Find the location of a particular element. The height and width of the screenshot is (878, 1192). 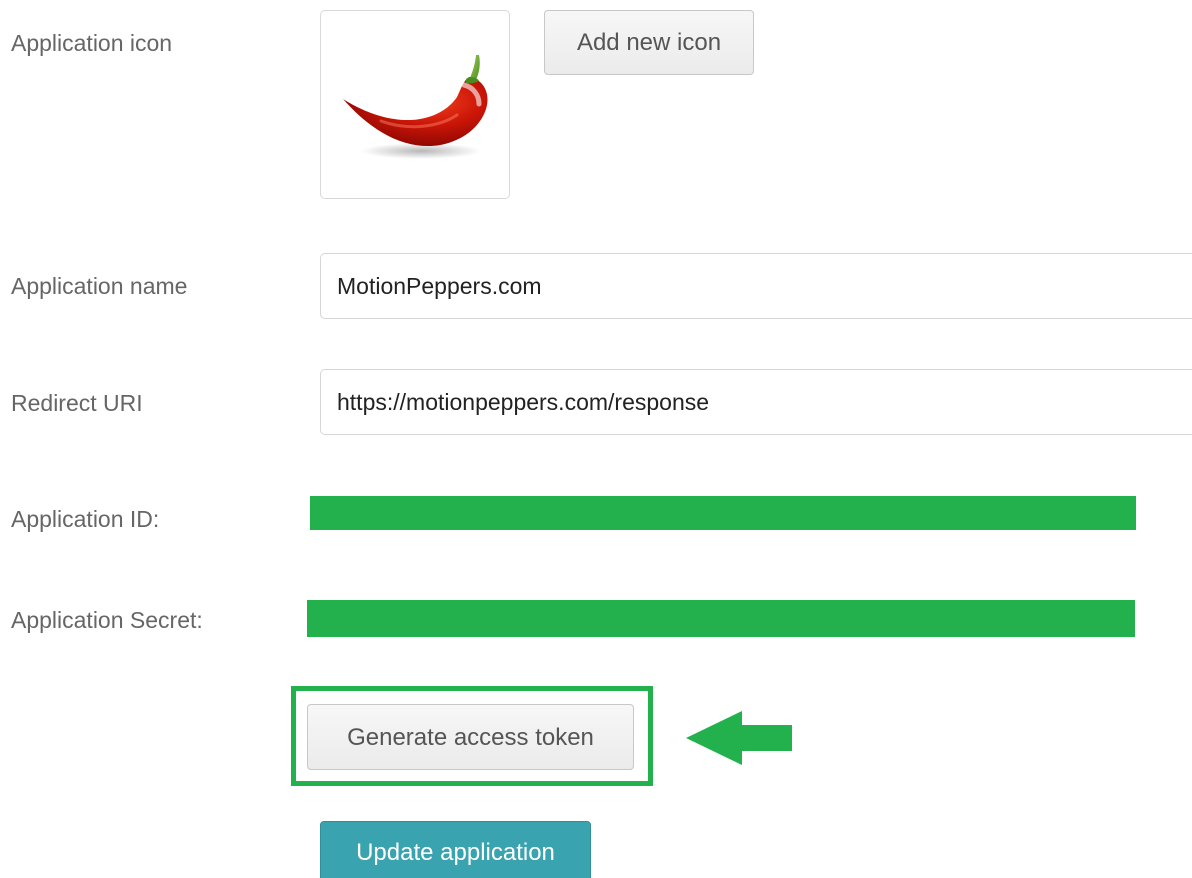

application-name-input is located at coordinates (756, 286).